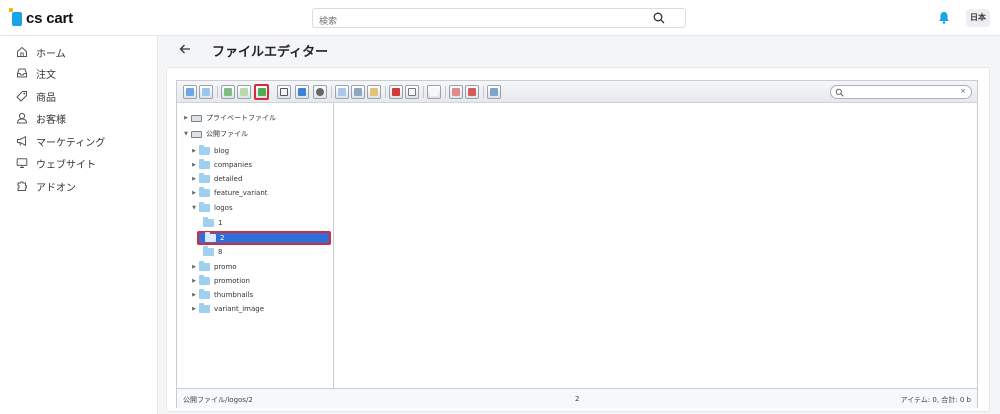 Image resolution: width=1000 pixels, height=414 pixels. What do you see at coordinates (22, 73) in the screenshot?
I see `inbox-icon` at bounding box center [22, 73].